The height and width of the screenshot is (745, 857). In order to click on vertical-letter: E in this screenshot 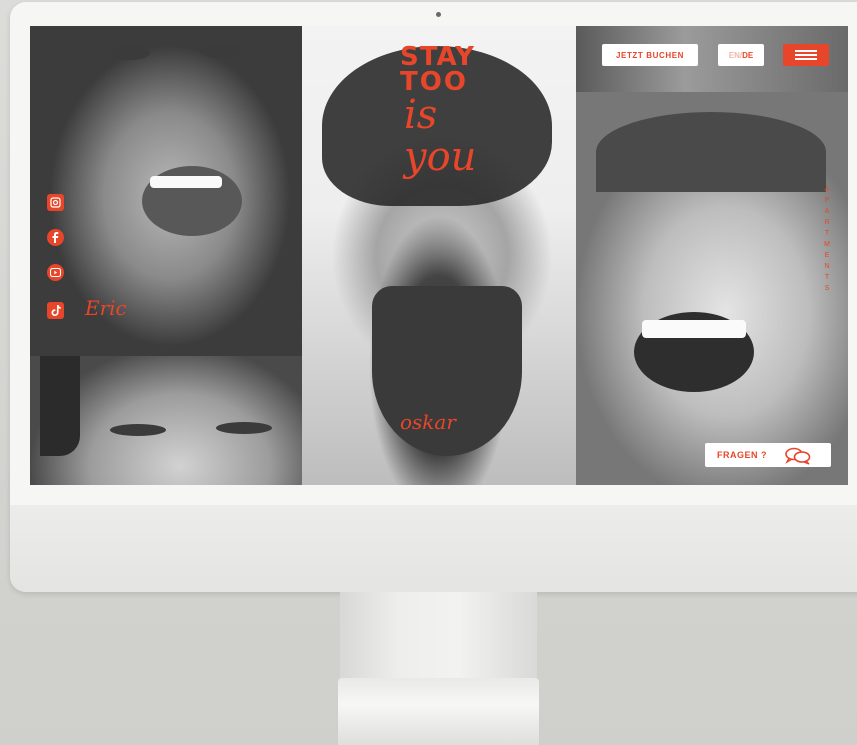, I will do `click(827, 255)`.